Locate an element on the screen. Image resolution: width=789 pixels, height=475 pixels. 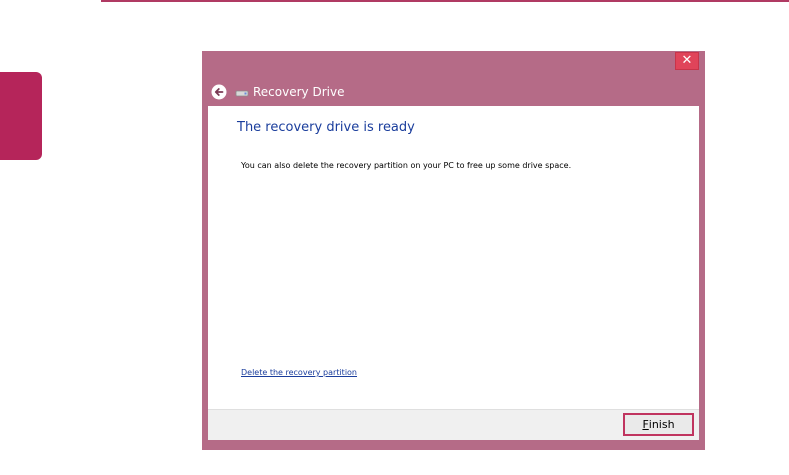
back-arrow-icon is located at coordinates (219, 92).